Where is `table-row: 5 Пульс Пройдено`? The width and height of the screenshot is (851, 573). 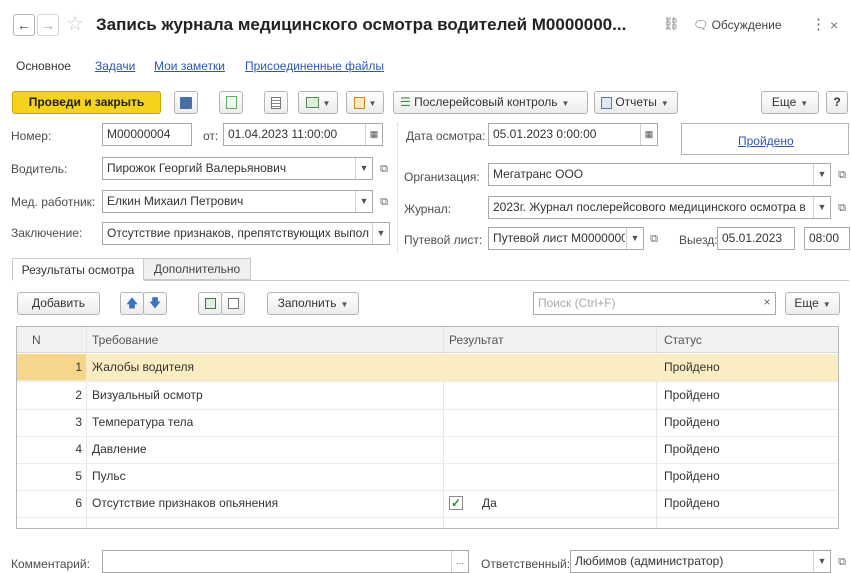
table-row: 5 Пульс Пройдено is located at coordinates (427, 477).